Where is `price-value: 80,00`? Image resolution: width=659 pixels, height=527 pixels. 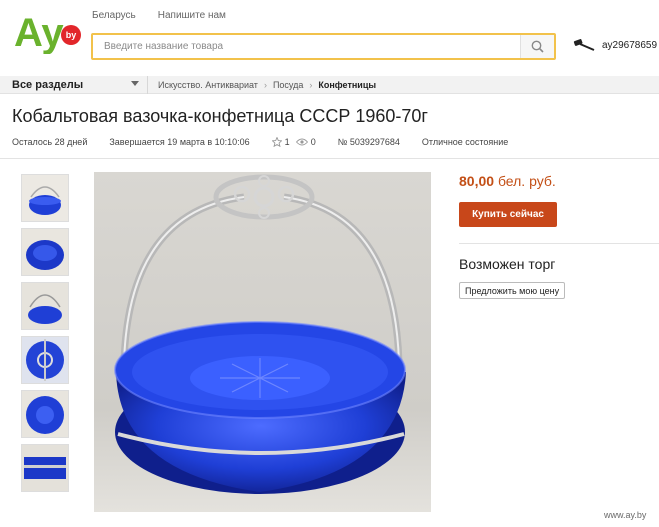
price-value: 80,00 is located at coordinates (477, 181).